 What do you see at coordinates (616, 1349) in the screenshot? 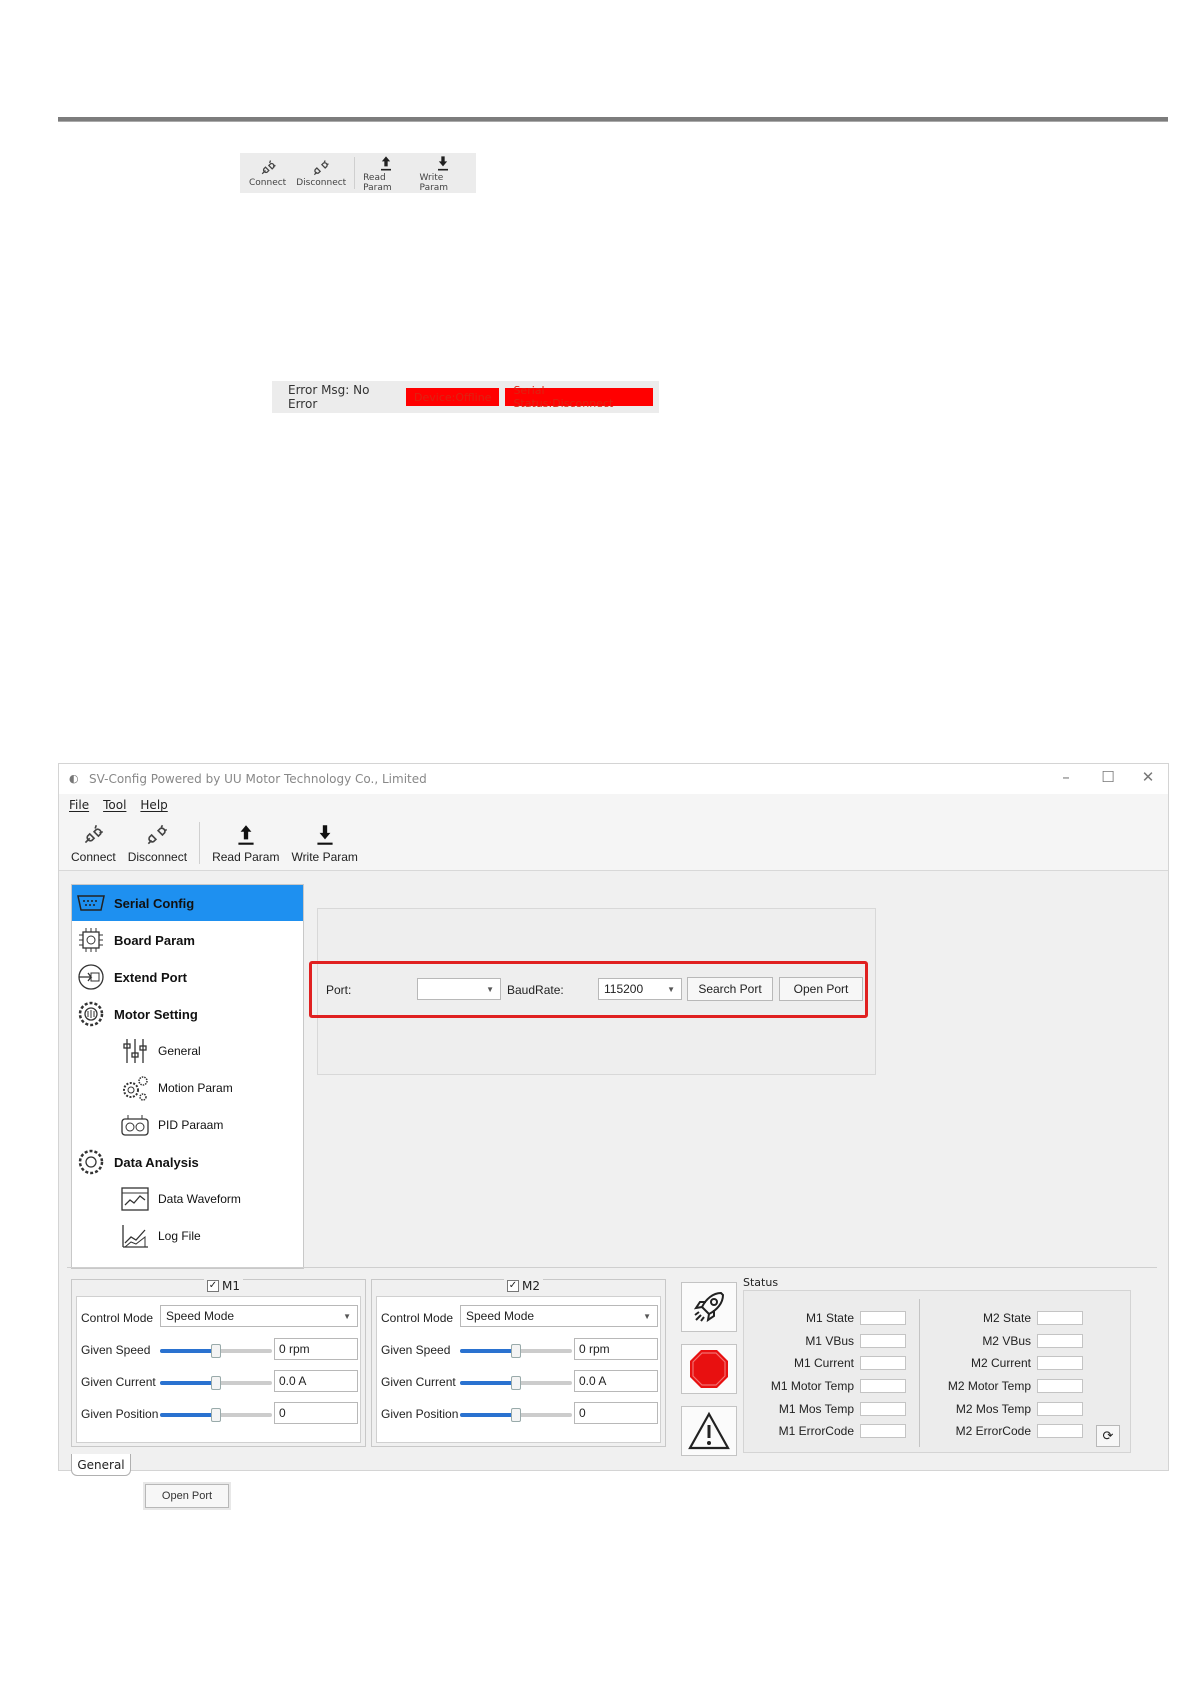
I see `m2-speed-field: 0 rpm` at bounding box center [616, 1349].